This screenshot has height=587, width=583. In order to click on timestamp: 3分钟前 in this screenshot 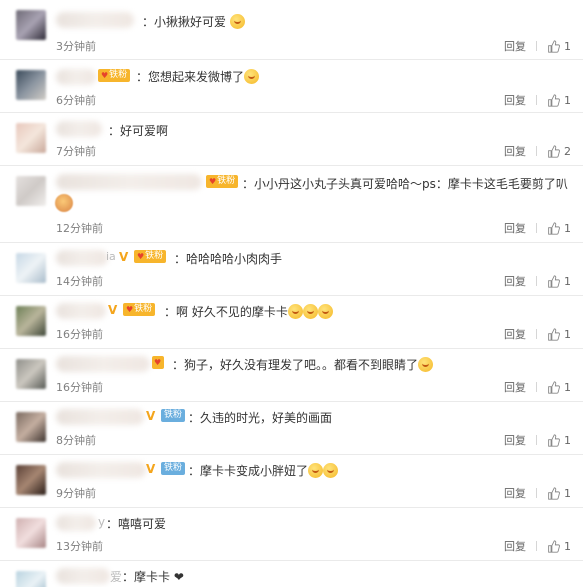, I will do `click(76, 46)`.